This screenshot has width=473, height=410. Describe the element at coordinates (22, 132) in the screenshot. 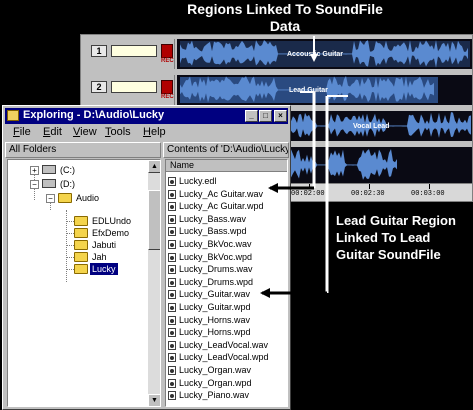

I see `menu-file: File` at that location.